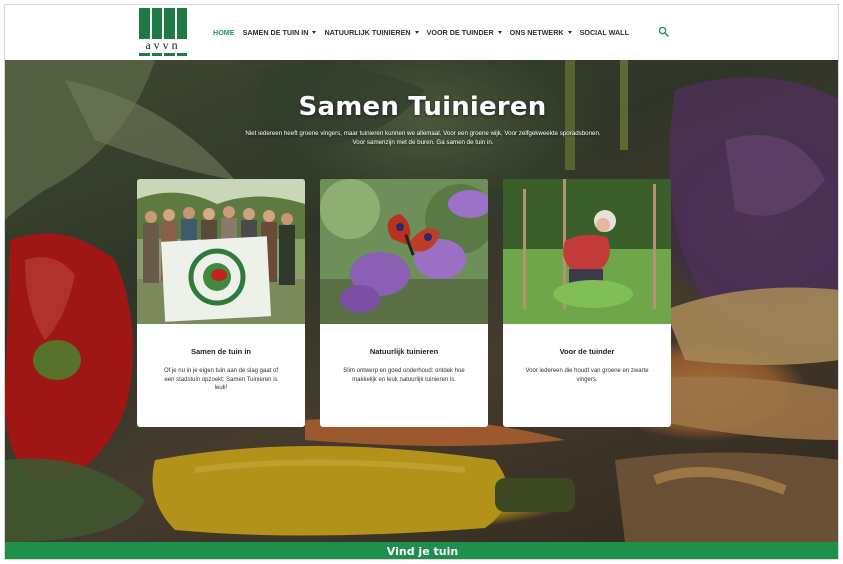 The image size is (843, 564). Describe the element at coordinates (587, 351) in the screenshot. I see `card-title: Voor de tuinder` at that location.